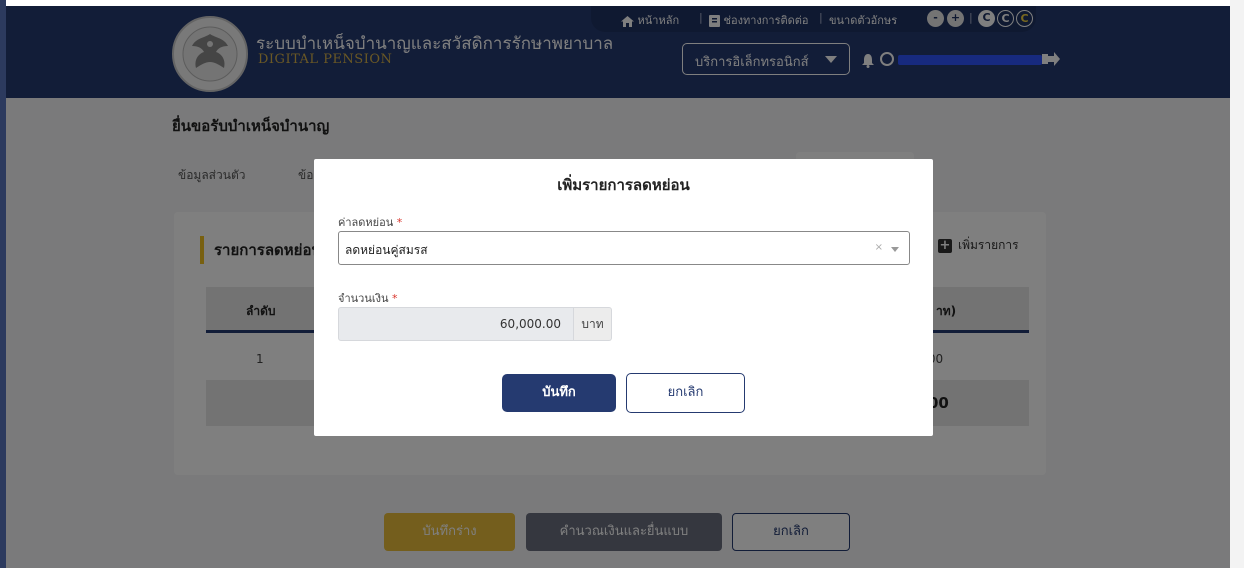 Image resolution: width=1244 pixels, height=568 pixels. What do you see at coordinates (559, 393) in the screenshot?
I see `save-button: บันทึก` at bounding box center [559, 393].